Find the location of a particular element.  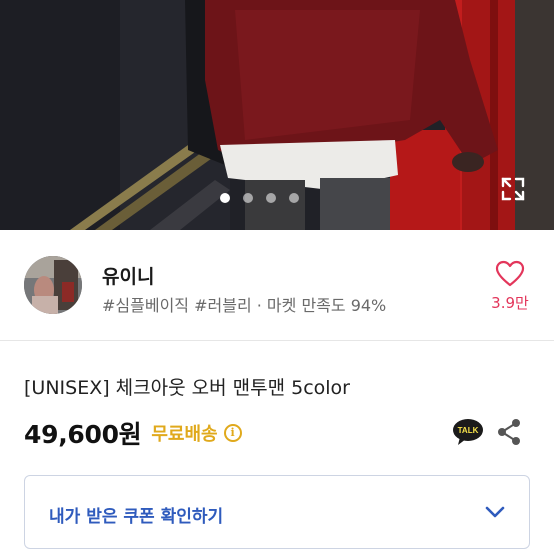

product-price: 49,600원 is located at coordinates (83, 434).